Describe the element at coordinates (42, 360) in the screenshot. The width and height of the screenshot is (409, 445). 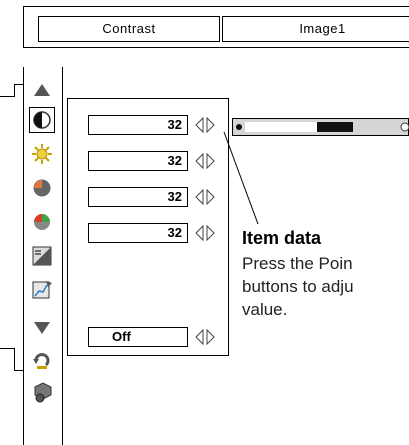
I see `reset-icon` at that location.